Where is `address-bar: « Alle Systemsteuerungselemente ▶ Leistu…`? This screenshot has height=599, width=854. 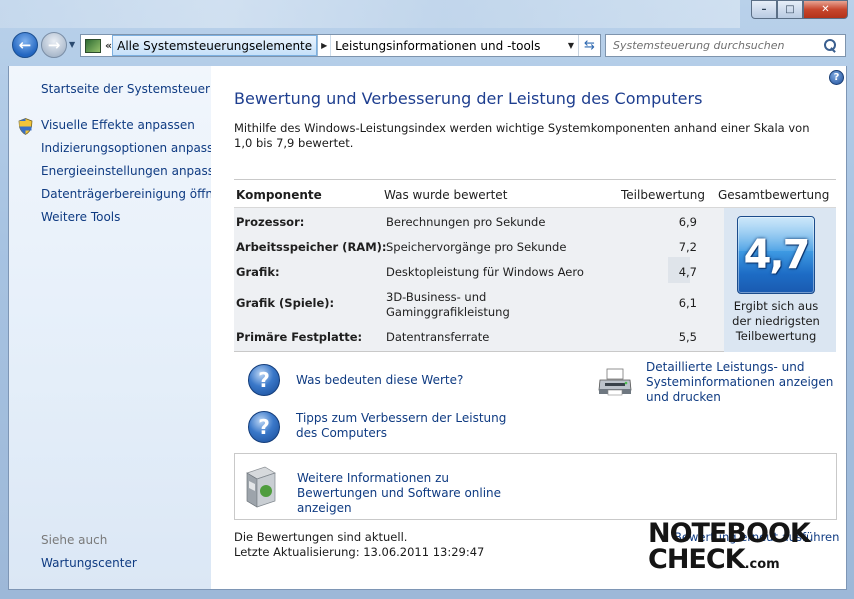
address-bar: « Alle Systemsteuerungselemente ▶ Leistu… is located at coordinates (340, 45).